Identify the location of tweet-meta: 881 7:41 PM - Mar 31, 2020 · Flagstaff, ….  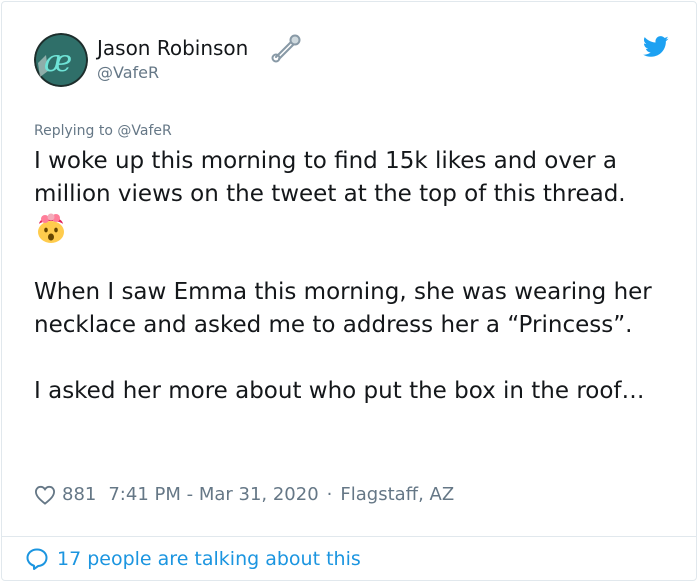
(244, 494).